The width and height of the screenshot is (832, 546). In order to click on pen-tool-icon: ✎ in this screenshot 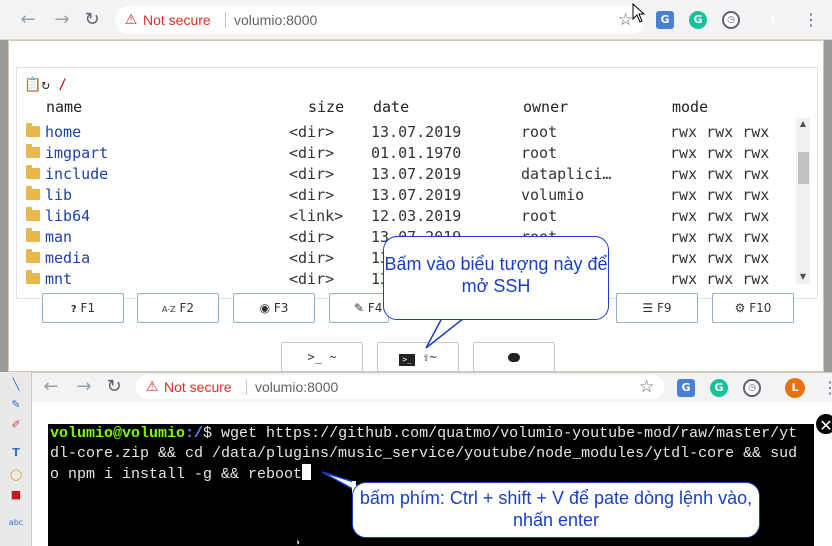, I will do `click(16, 405)`.